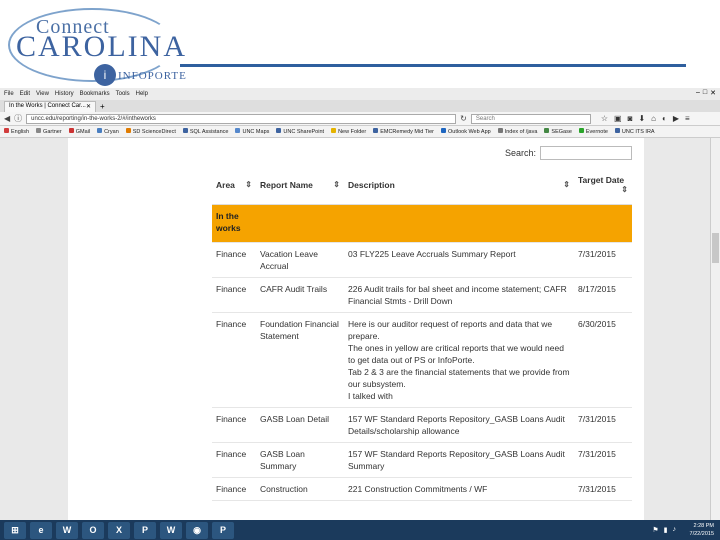 The image size is (720, 540). I want to click on start-button: ⊞, so click(15, 530).